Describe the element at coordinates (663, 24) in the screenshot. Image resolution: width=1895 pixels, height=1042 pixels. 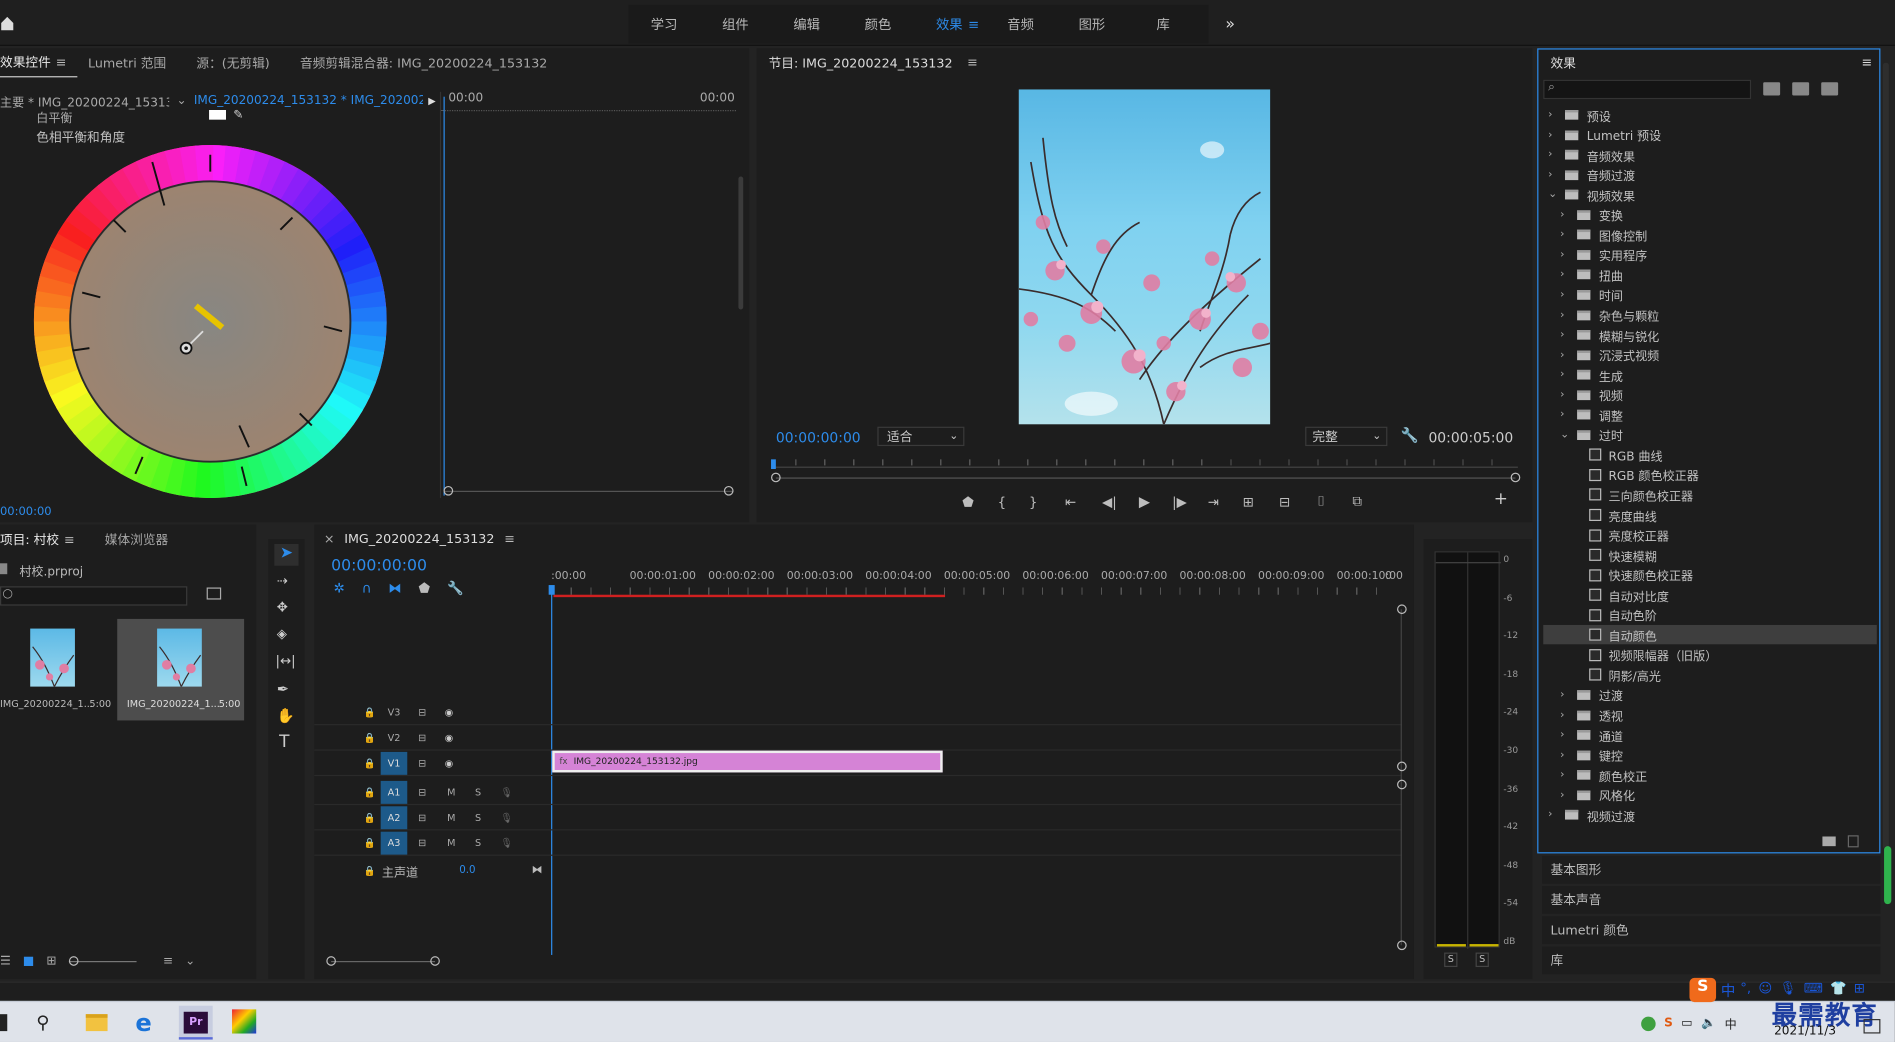
I see `workspace-tab: 学习` at that location.